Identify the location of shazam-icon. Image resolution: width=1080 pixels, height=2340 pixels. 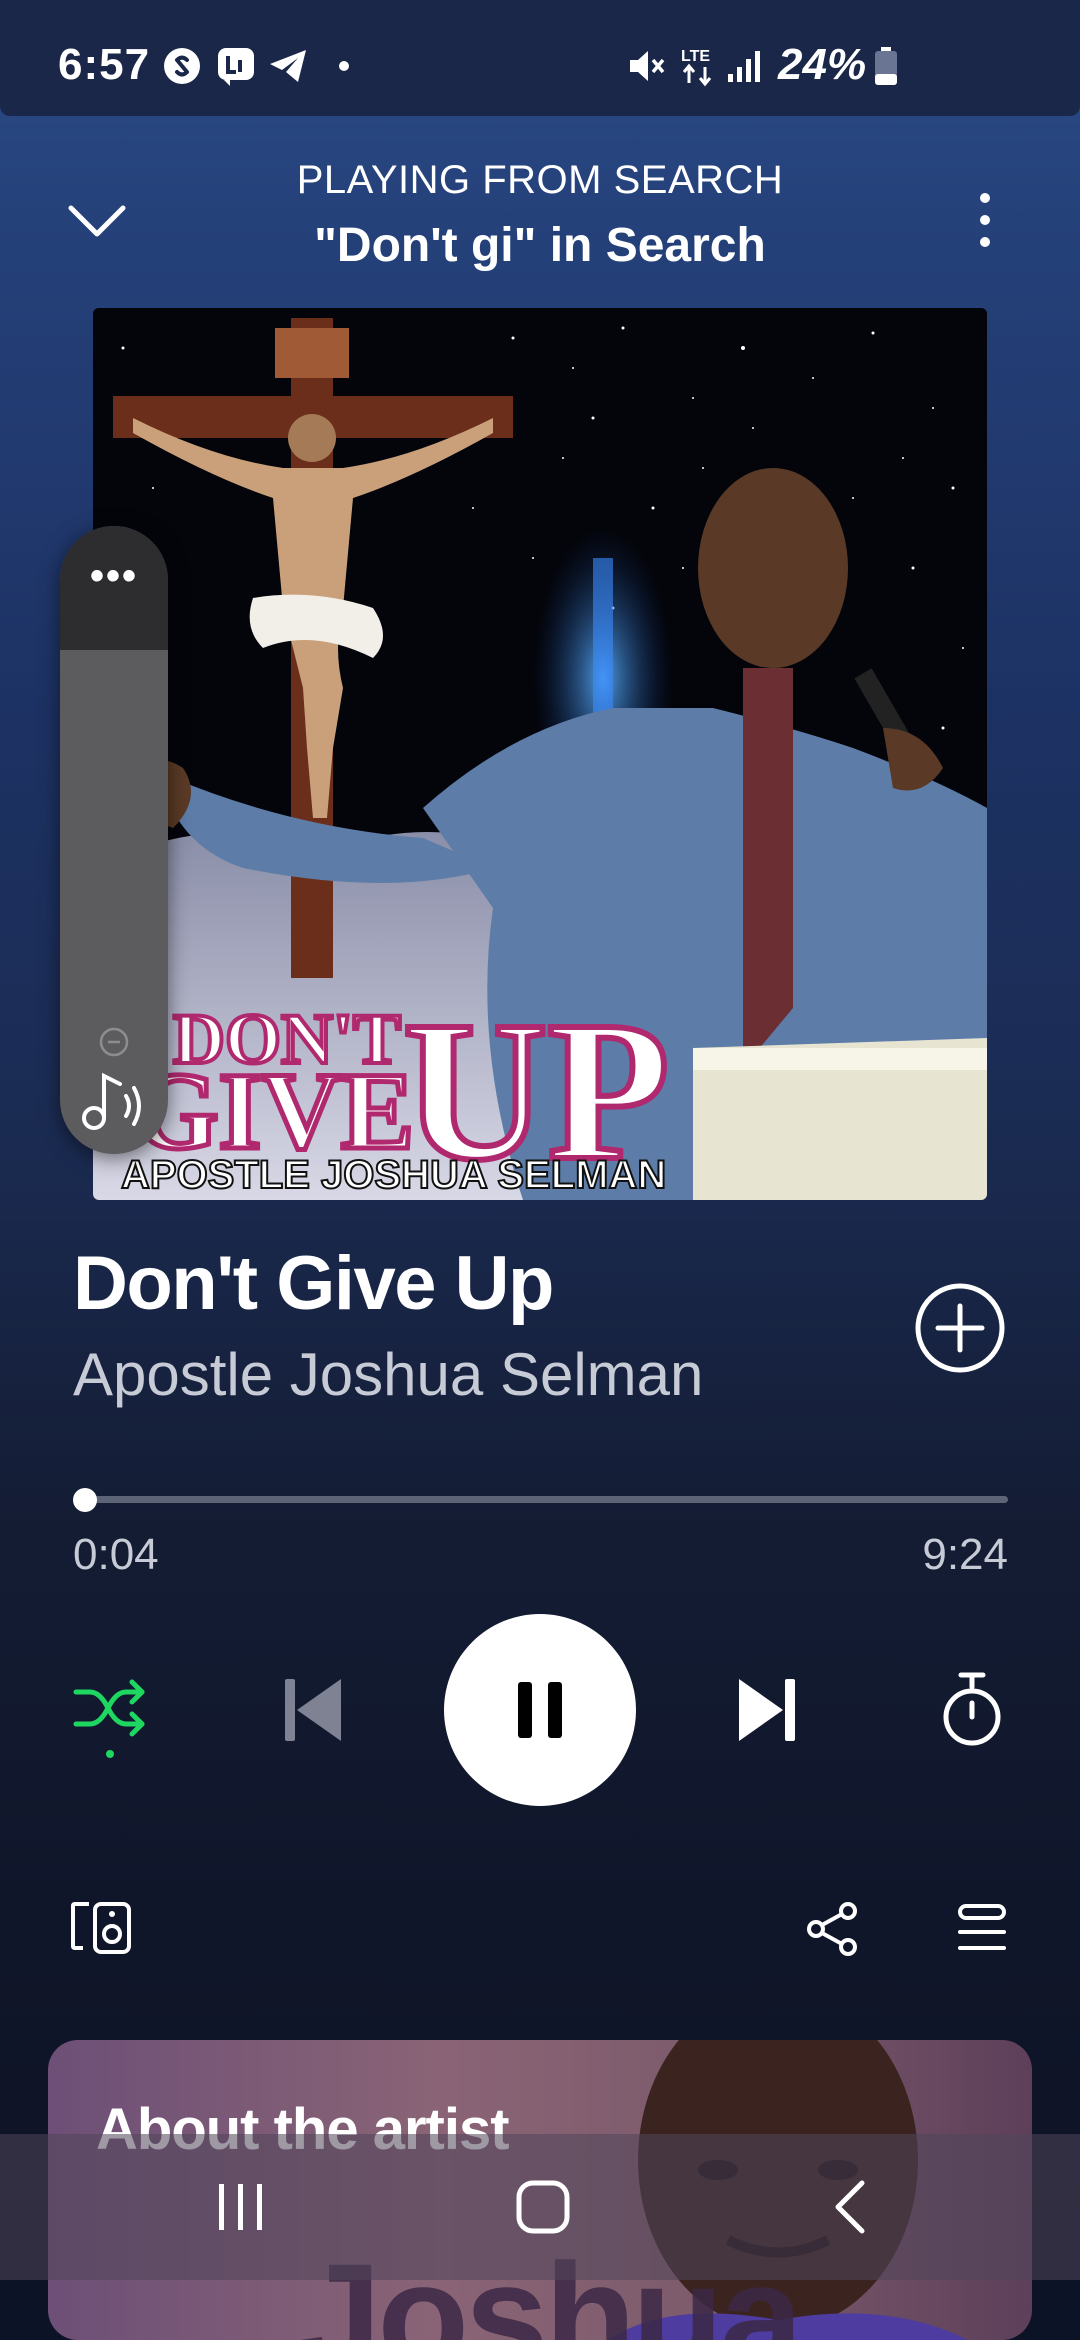
(182, 66).